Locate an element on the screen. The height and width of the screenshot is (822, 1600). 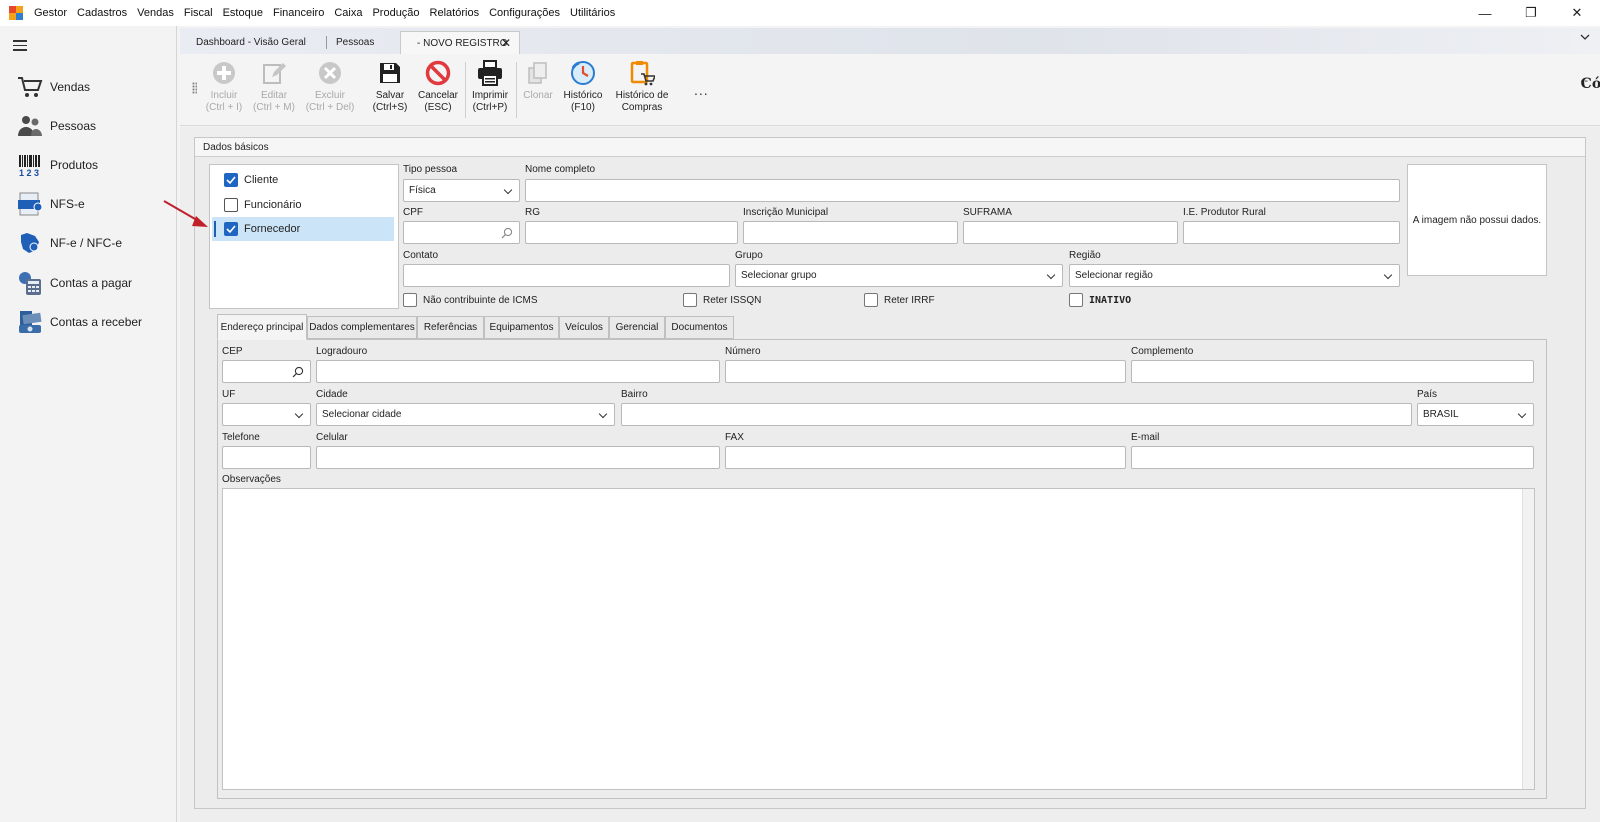
incluir-button: Incluir (Ctrl + I) is located at coordinates (224, 87).